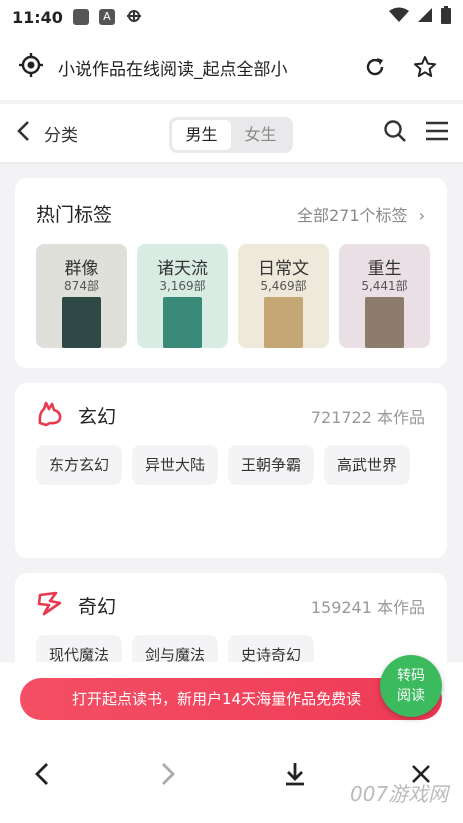 The height and width of the screenshot is (823, 463). I want to click on tag-name: 诸天流, so click(182, 269).